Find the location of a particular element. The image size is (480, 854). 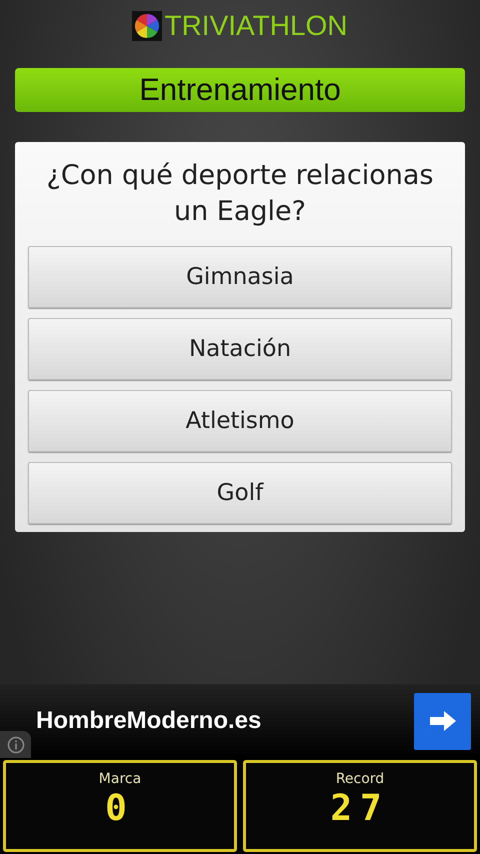

ad-go-button is located at coordinates (442, 721).